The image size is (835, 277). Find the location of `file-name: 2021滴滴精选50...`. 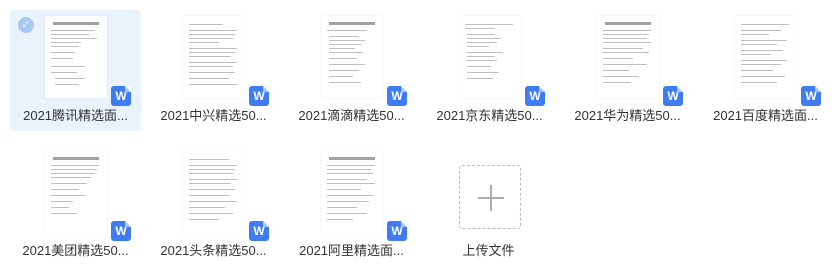

file-name: 2021滴滴精选50... is located at coordinates (351, 114).